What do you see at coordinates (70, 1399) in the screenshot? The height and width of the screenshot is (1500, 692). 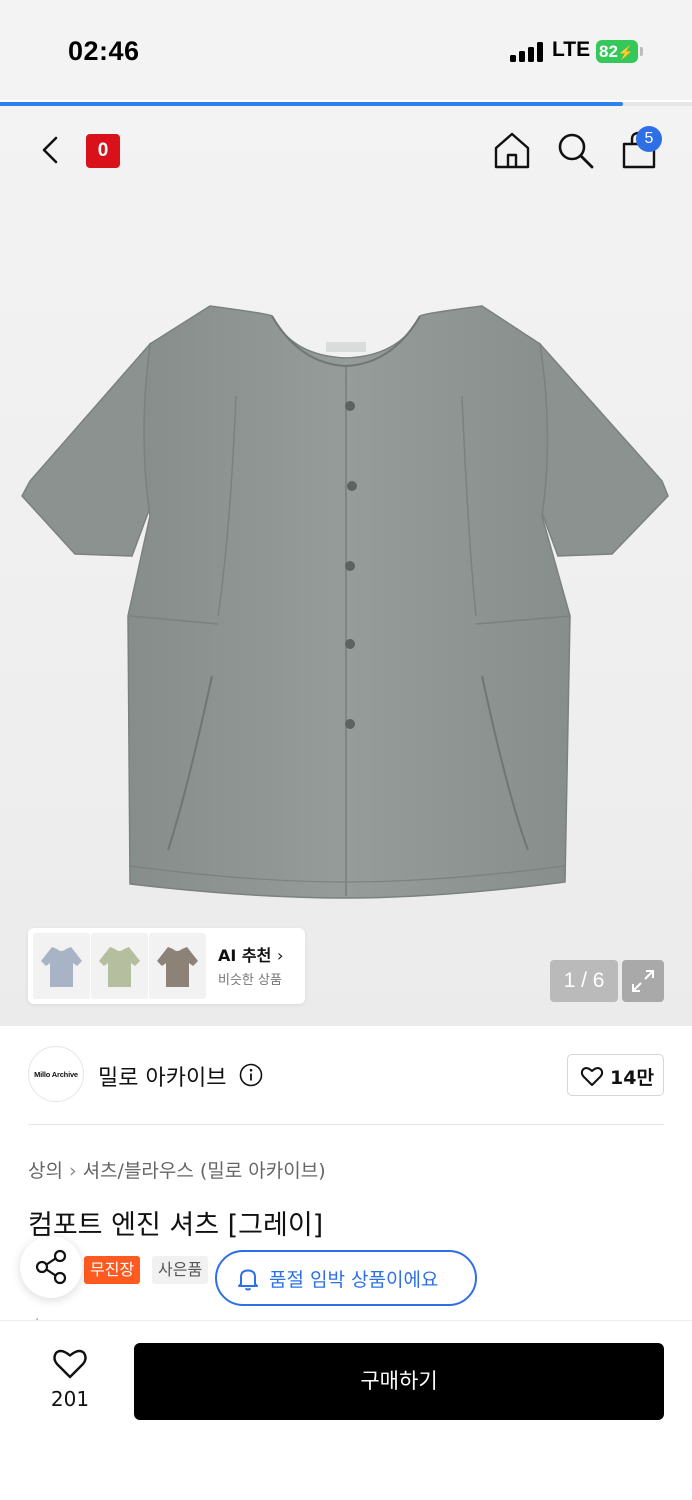 I see `wishlist-count: 201` at bounding box center [70, 1399].